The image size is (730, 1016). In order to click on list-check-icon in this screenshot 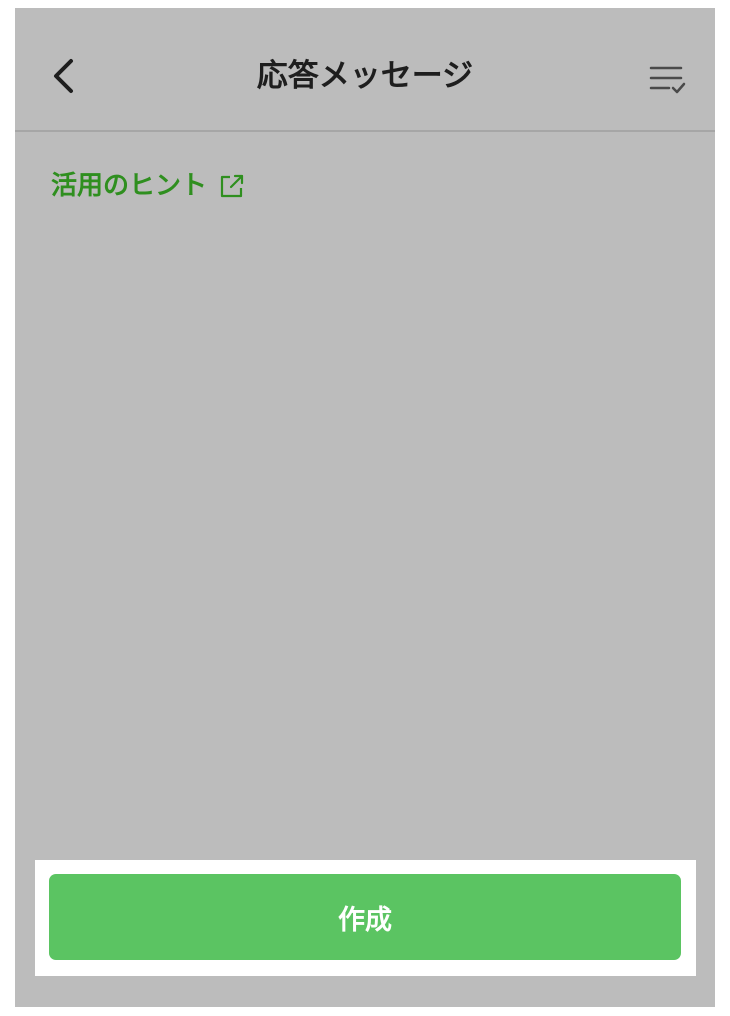, I will do `click(667, 80)`.